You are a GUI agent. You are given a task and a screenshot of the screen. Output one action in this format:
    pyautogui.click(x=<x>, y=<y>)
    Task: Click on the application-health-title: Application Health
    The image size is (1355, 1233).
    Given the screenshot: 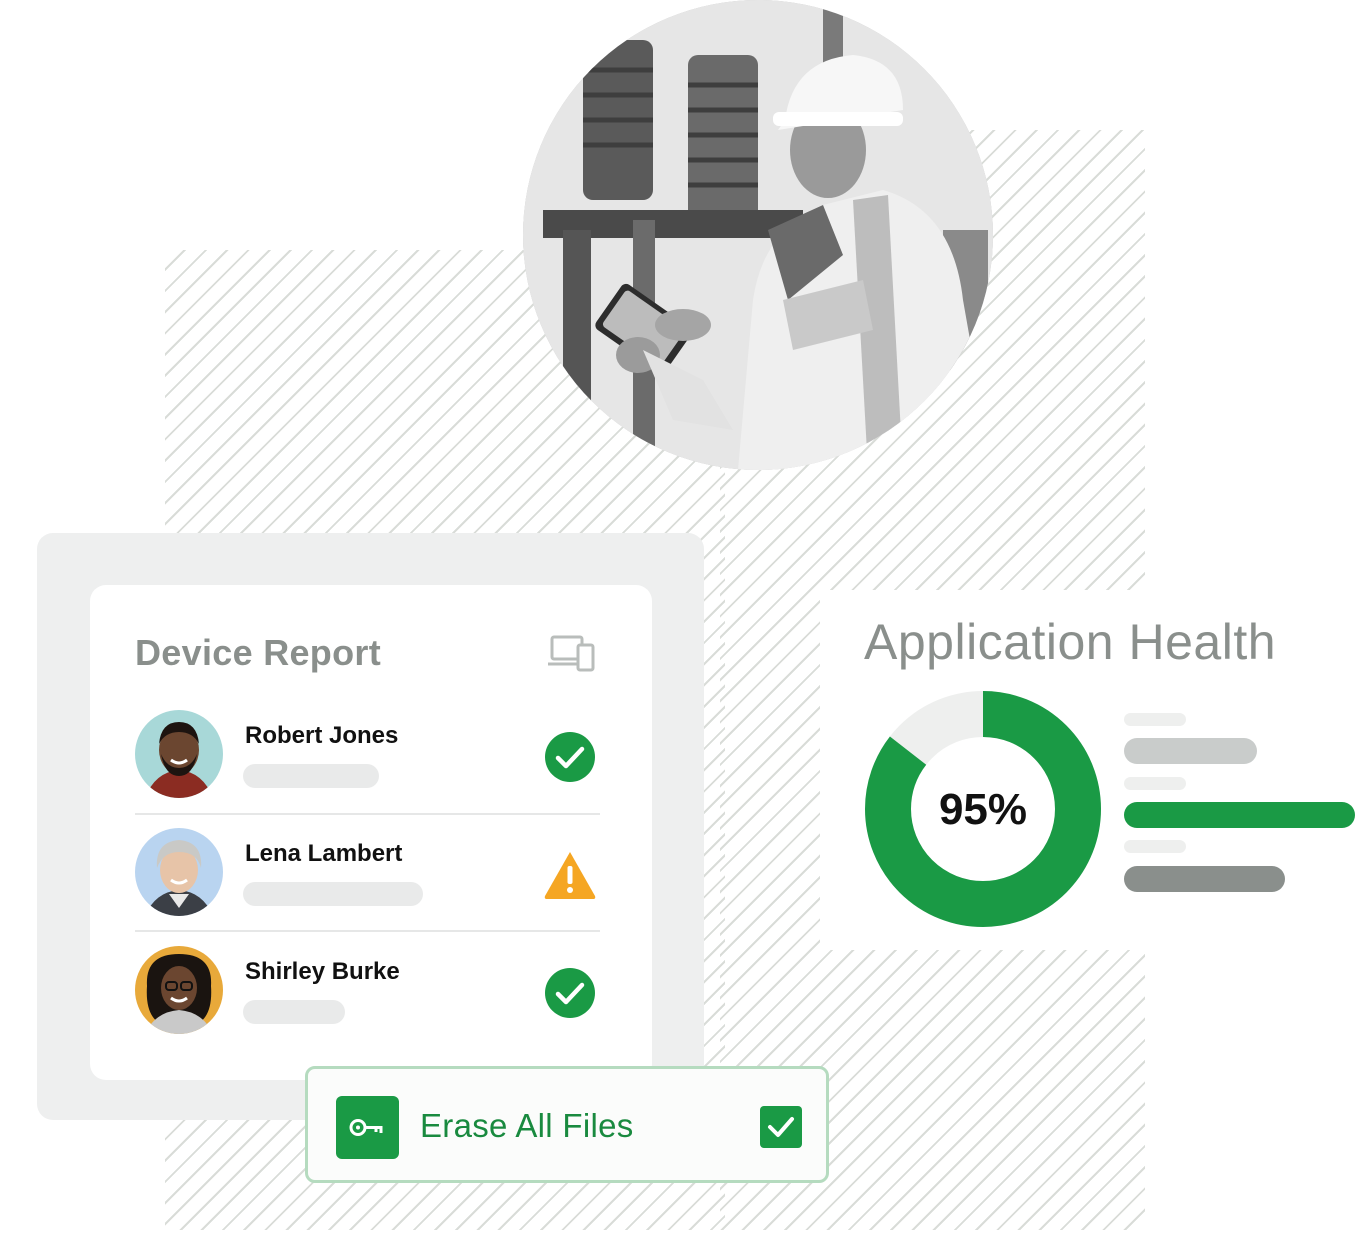 What is the action you would take?
    pyautogui.click(x=1070, y=642)
    